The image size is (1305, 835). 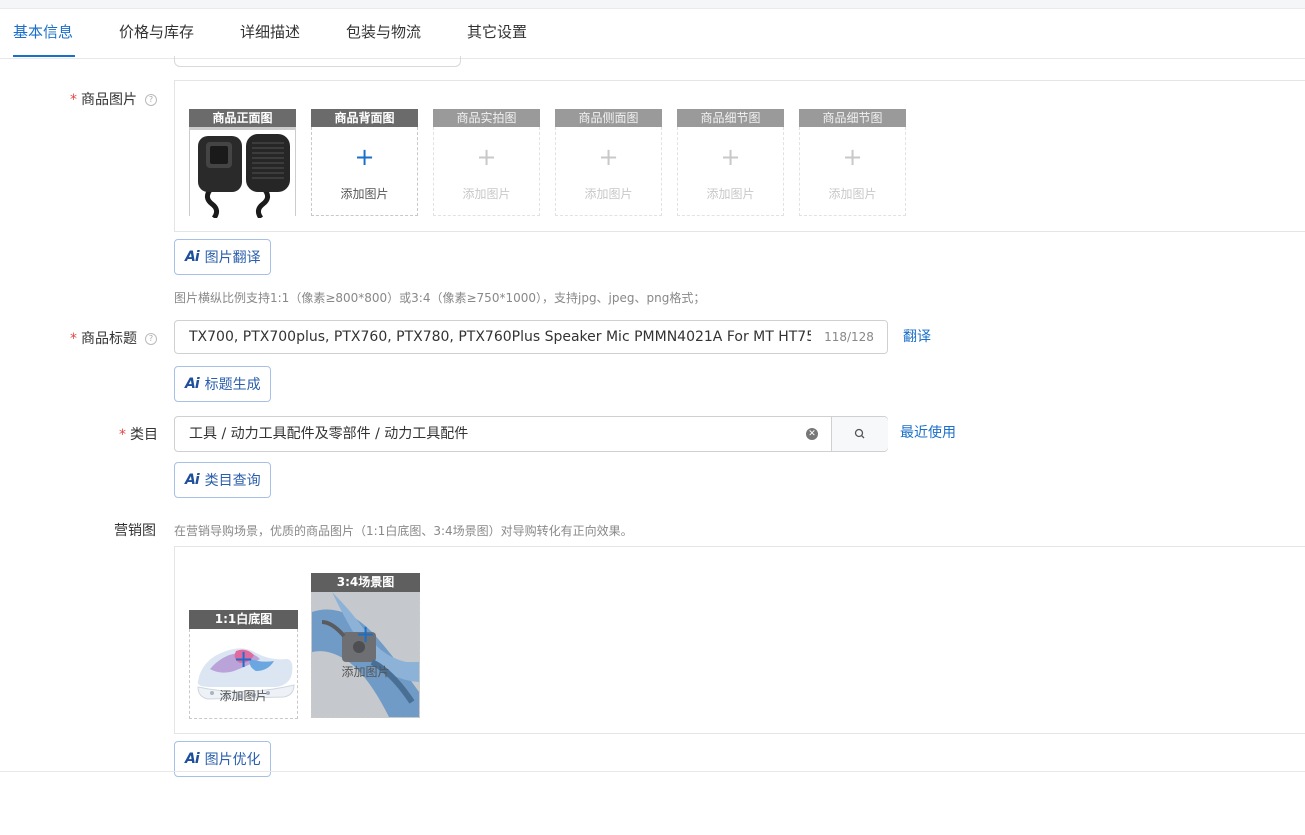 What do you see at coordinates (364, 118) in the screenshot?
I see `slot-title: 商品背面图` at bounding box center [364, 118].